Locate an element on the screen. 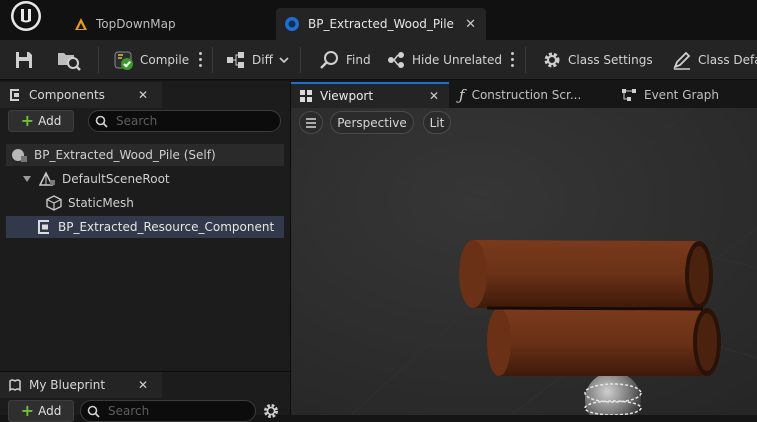  add-component-button: + Add is located at coordinates (41, 121).